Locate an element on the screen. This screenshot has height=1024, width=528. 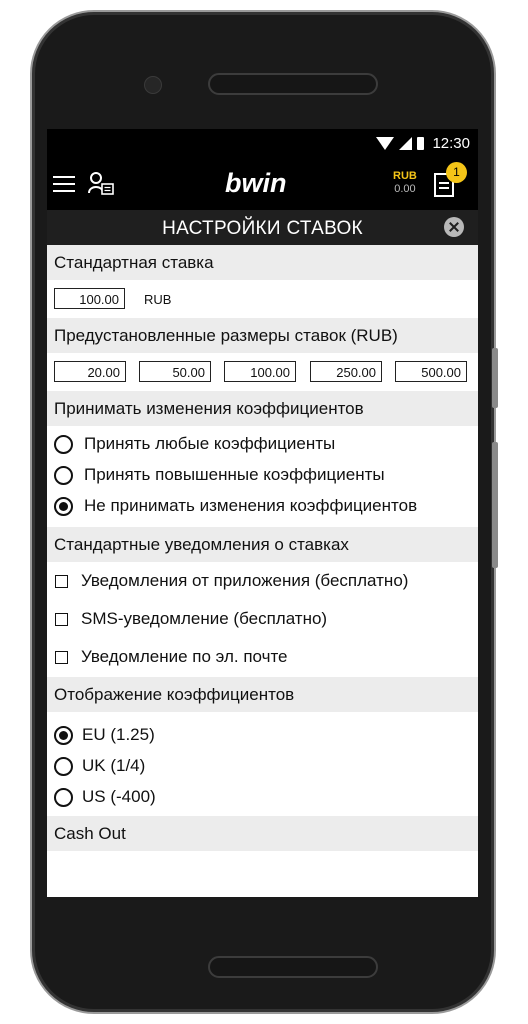
menu-icon is located at coordinates (64, 184).